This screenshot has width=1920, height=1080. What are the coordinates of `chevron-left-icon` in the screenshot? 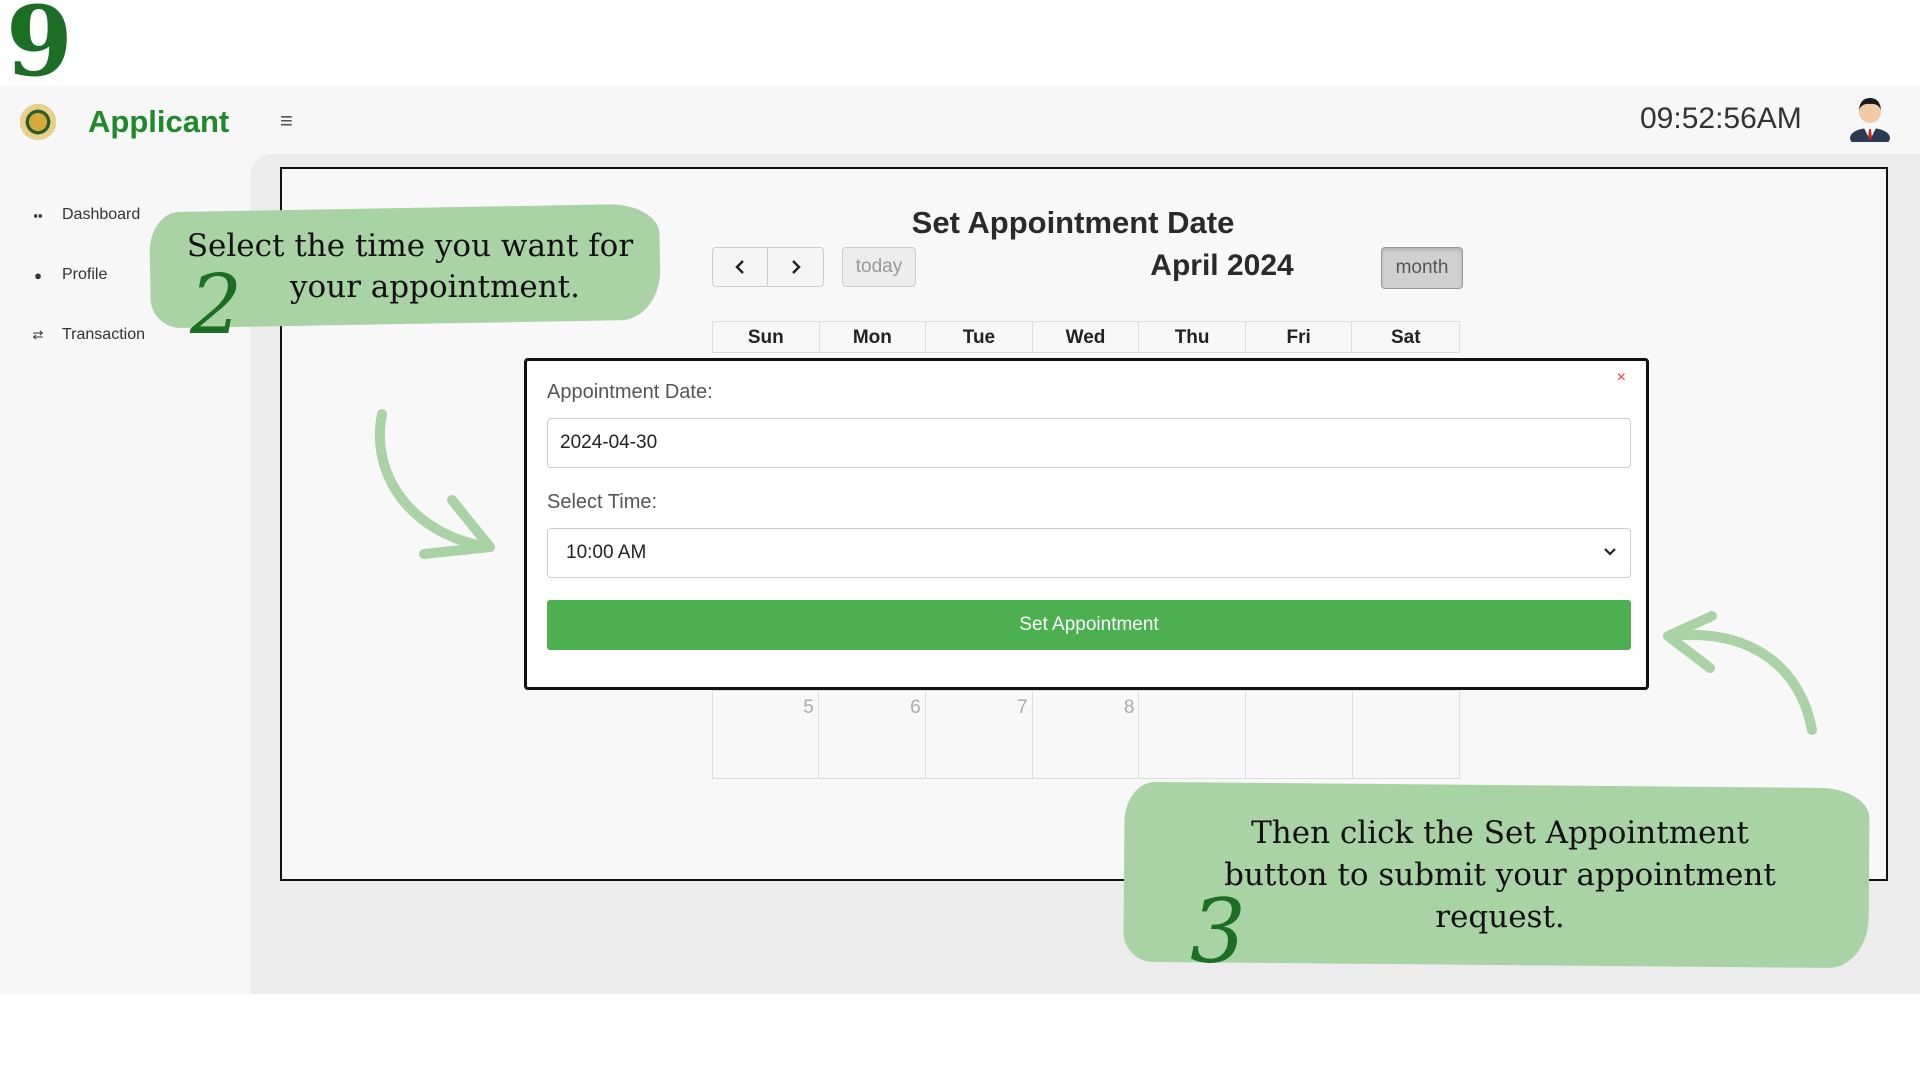 It's located at (739, 267).